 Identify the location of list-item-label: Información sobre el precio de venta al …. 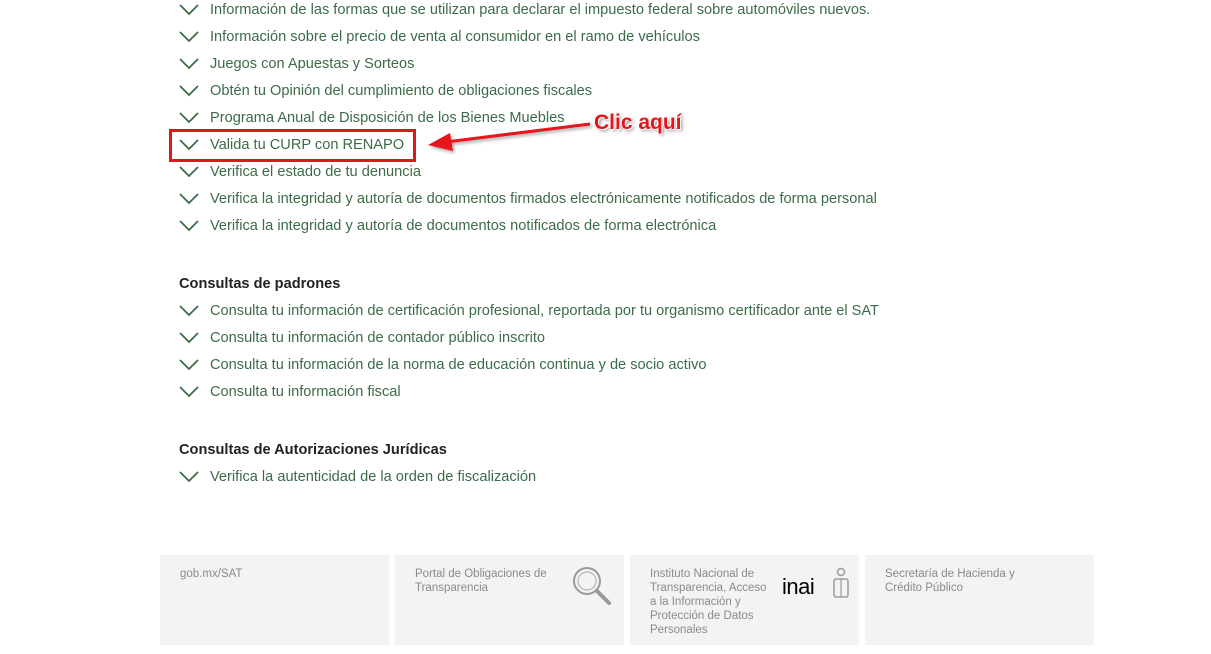
(455, 37).